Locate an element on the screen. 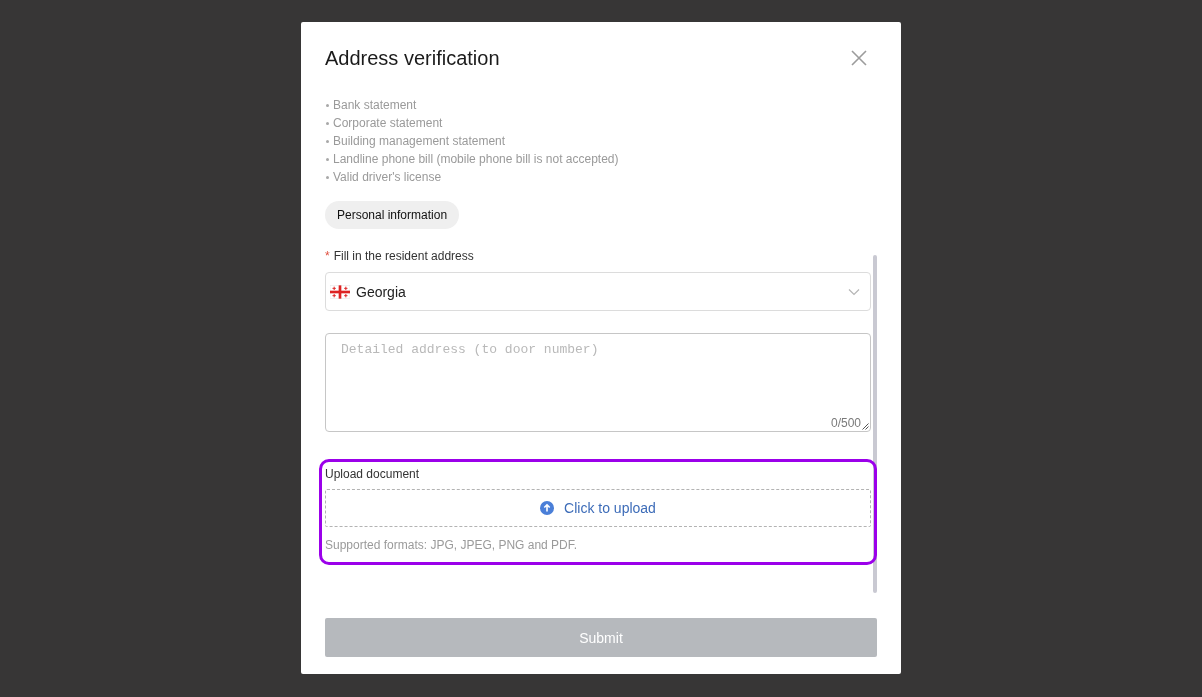 The height and width of the screenshot is (697, 1202). close-icon is located at coordinates (859, 58).